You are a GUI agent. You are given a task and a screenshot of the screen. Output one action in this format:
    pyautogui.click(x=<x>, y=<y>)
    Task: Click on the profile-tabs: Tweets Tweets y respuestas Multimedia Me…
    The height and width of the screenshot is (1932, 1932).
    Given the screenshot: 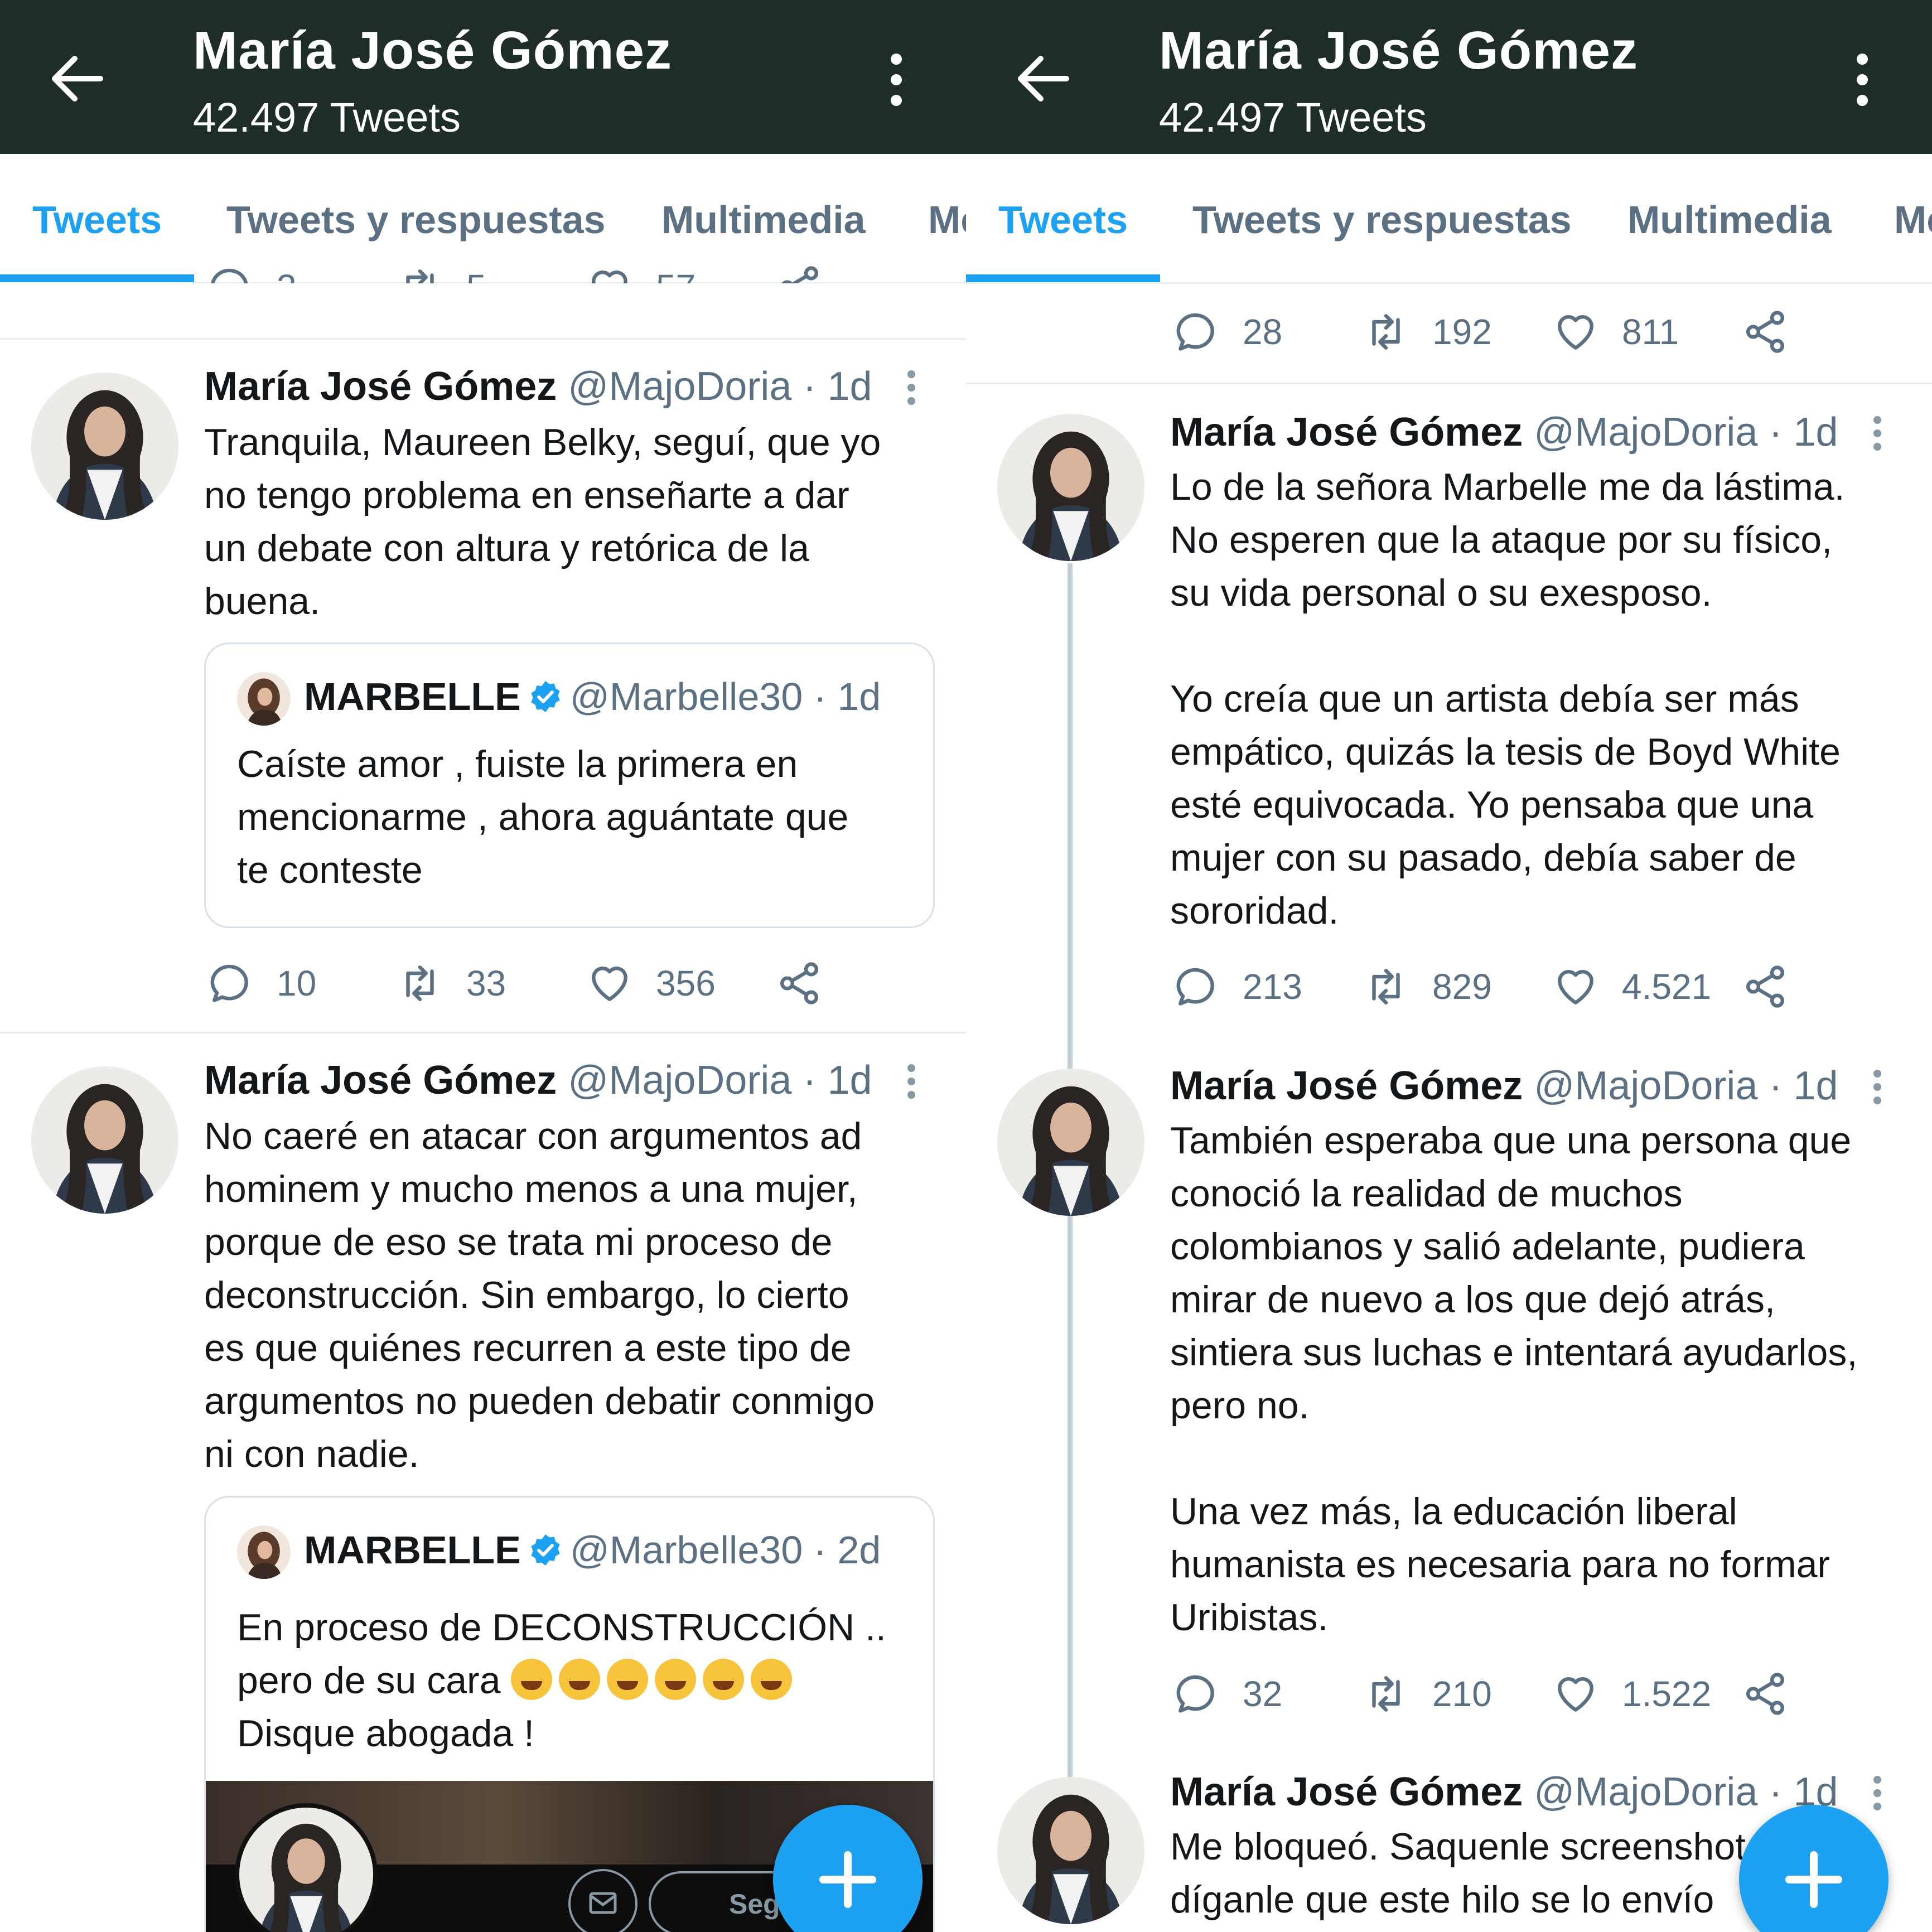 What is the action you would take?
    pyautogui.click(x=1449, y=219)
    